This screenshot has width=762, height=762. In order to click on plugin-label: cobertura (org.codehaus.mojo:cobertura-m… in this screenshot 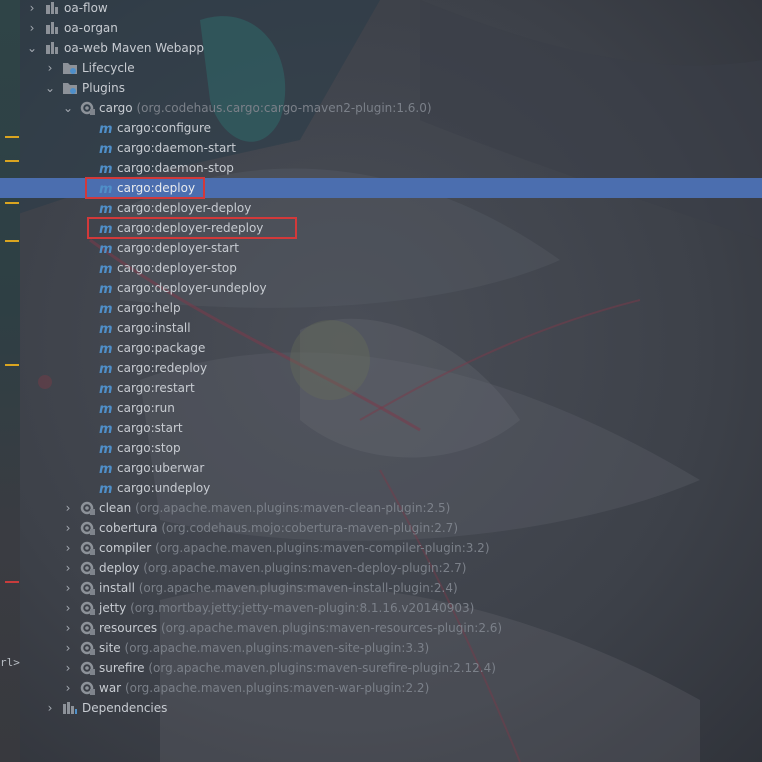, I will do `click(278, 528)`.